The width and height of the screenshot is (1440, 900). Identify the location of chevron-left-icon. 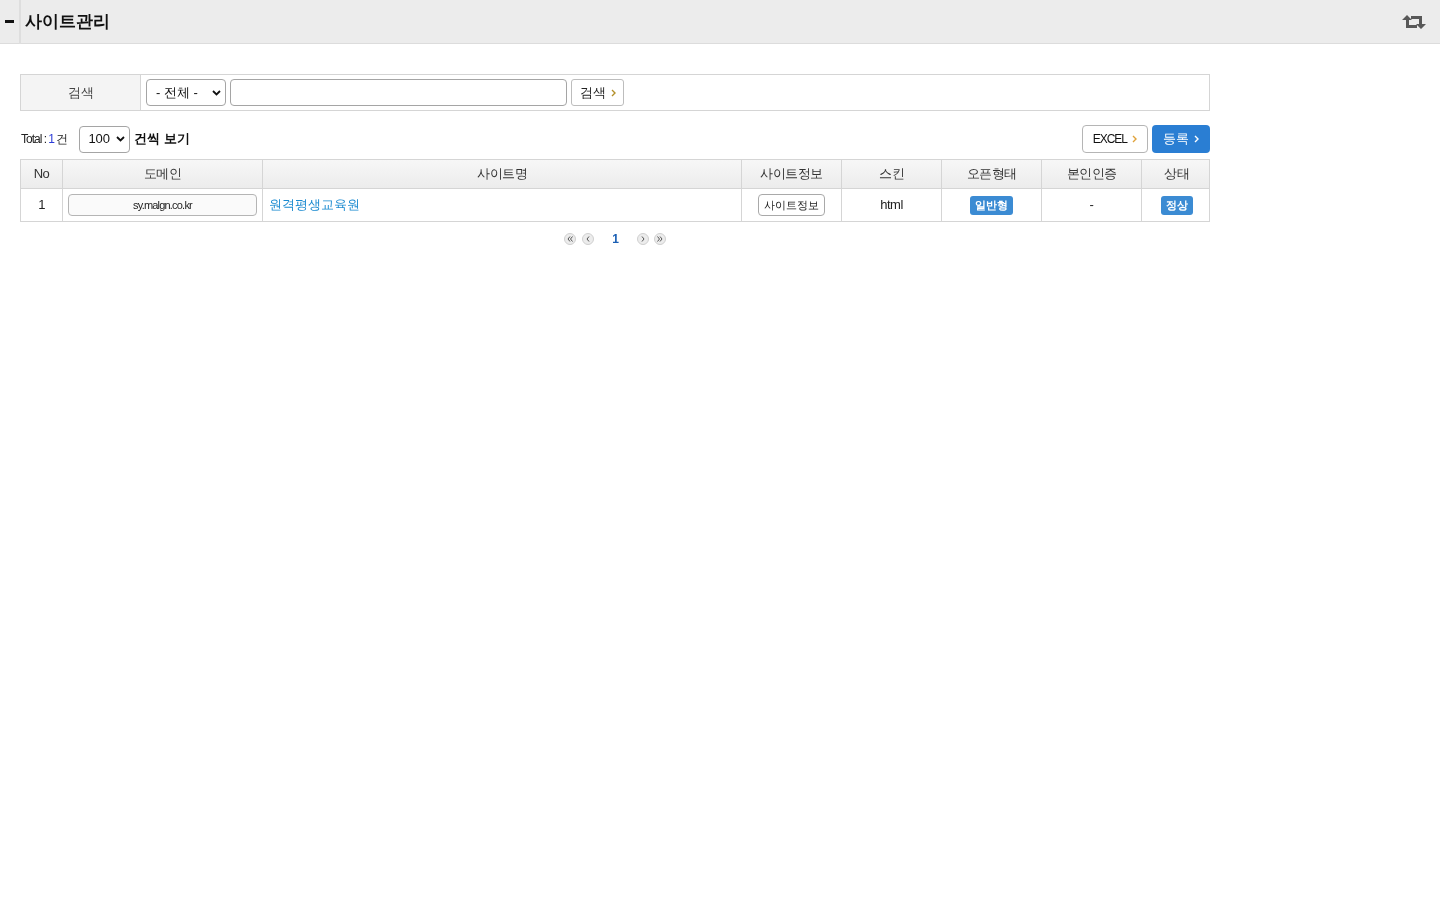
(588, 239).